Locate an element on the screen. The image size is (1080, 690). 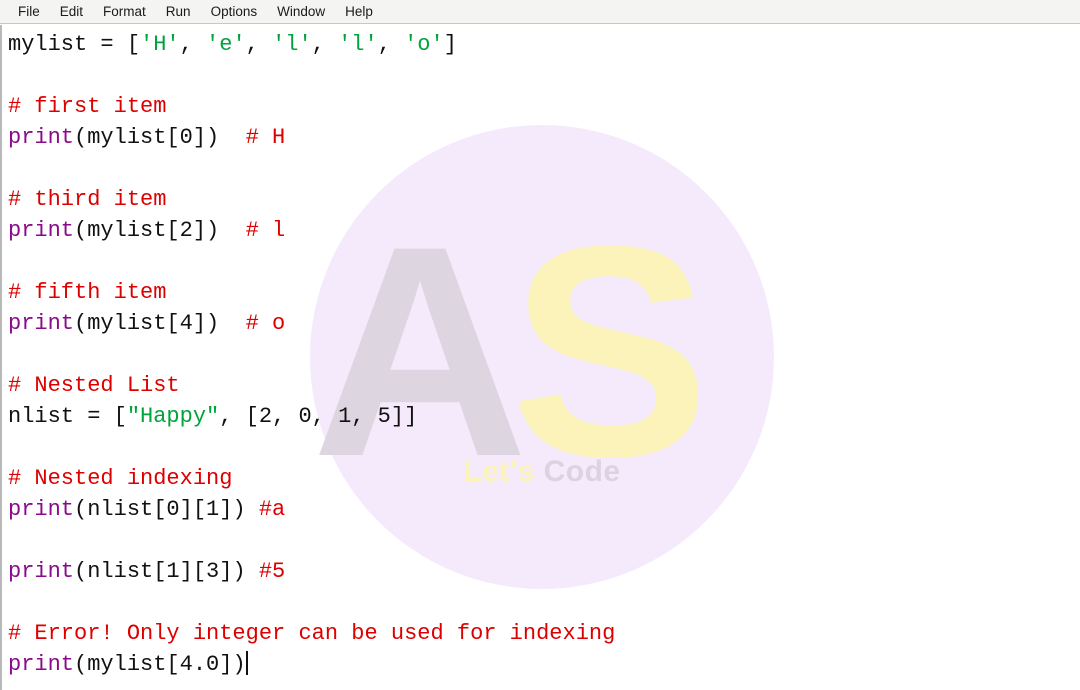
code-line: print(nlist[0][1]) #a is located at coordinates (544, 509).